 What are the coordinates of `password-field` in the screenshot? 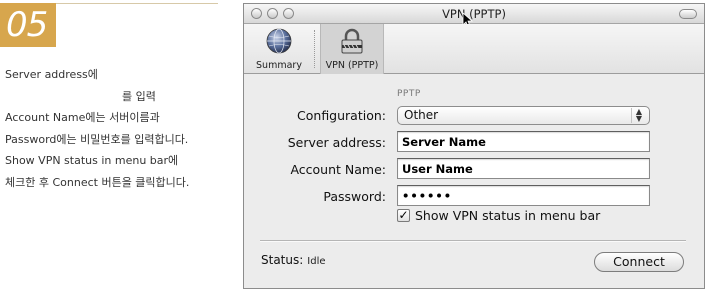 It's located at (523, 195).